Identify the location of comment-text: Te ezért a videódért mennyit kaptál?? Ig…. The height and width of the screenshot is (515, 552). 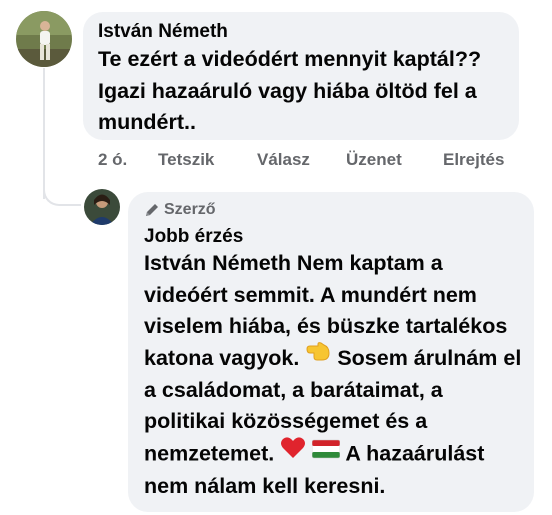
(290, 90).